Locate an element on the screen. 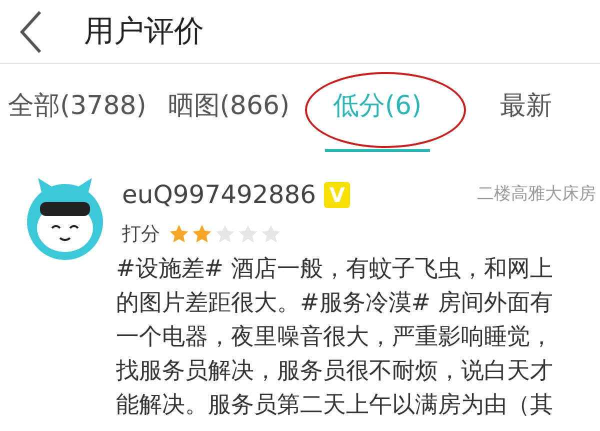  review-text-line: 一个电器，夜里噪音很大，严重影响睡觉， is located at coordinates (335, 337).